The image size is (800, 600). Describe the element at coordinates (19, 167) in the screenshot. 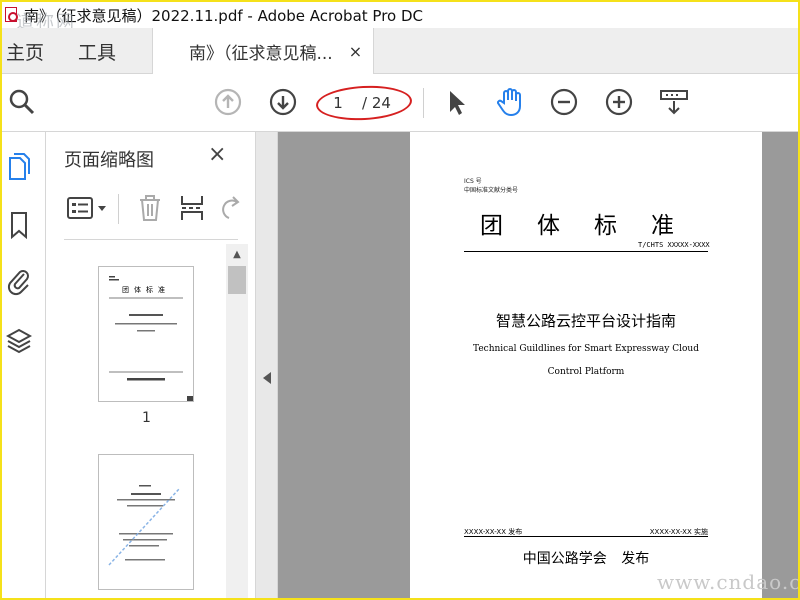

I see `page-thumbnails-icon` at that location.